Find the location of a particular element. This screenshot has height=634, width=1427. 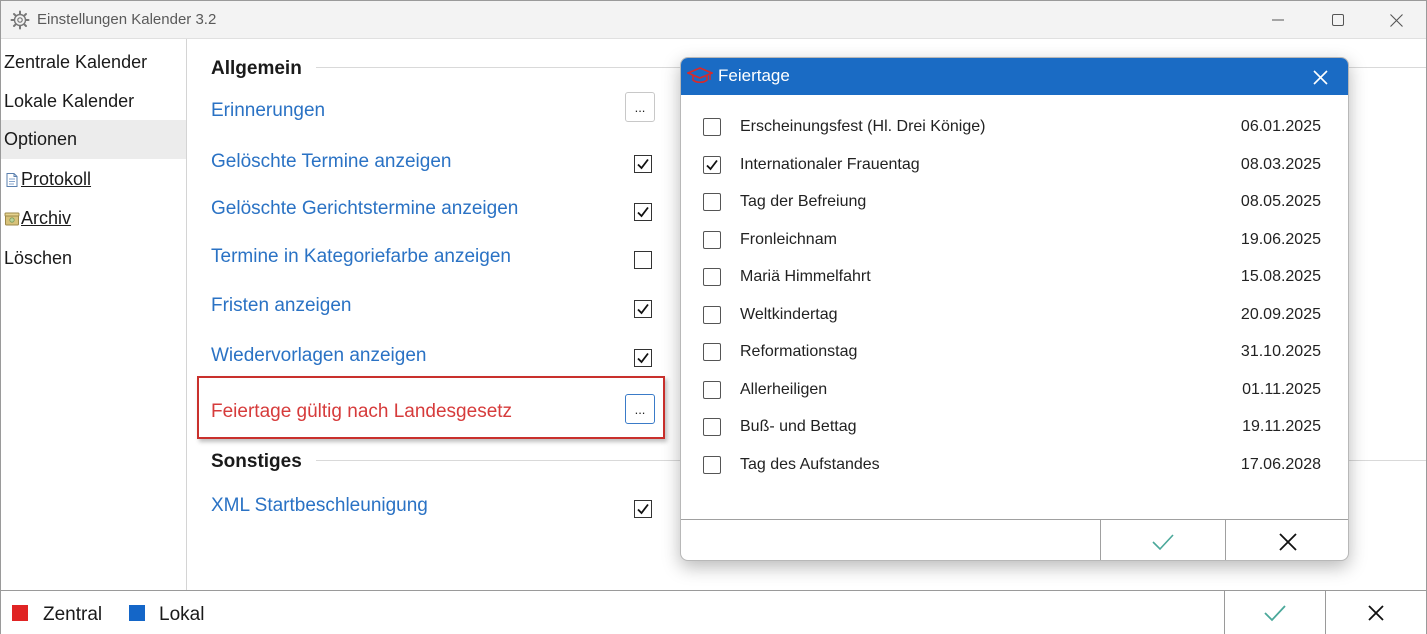

holiday-date: 19.11.2025 is located at coordinates (1281, 426).